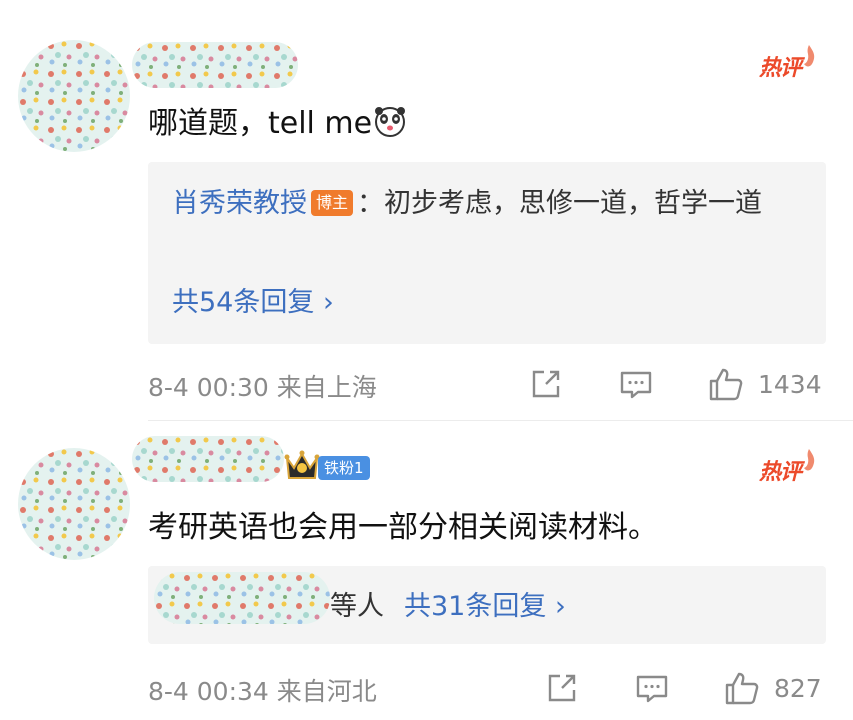 The image size is (853, 720). What do you see at coordinates (390, 121) in the screenshot?
I see `panda-face-emoji` at bounding box center [390, 121].